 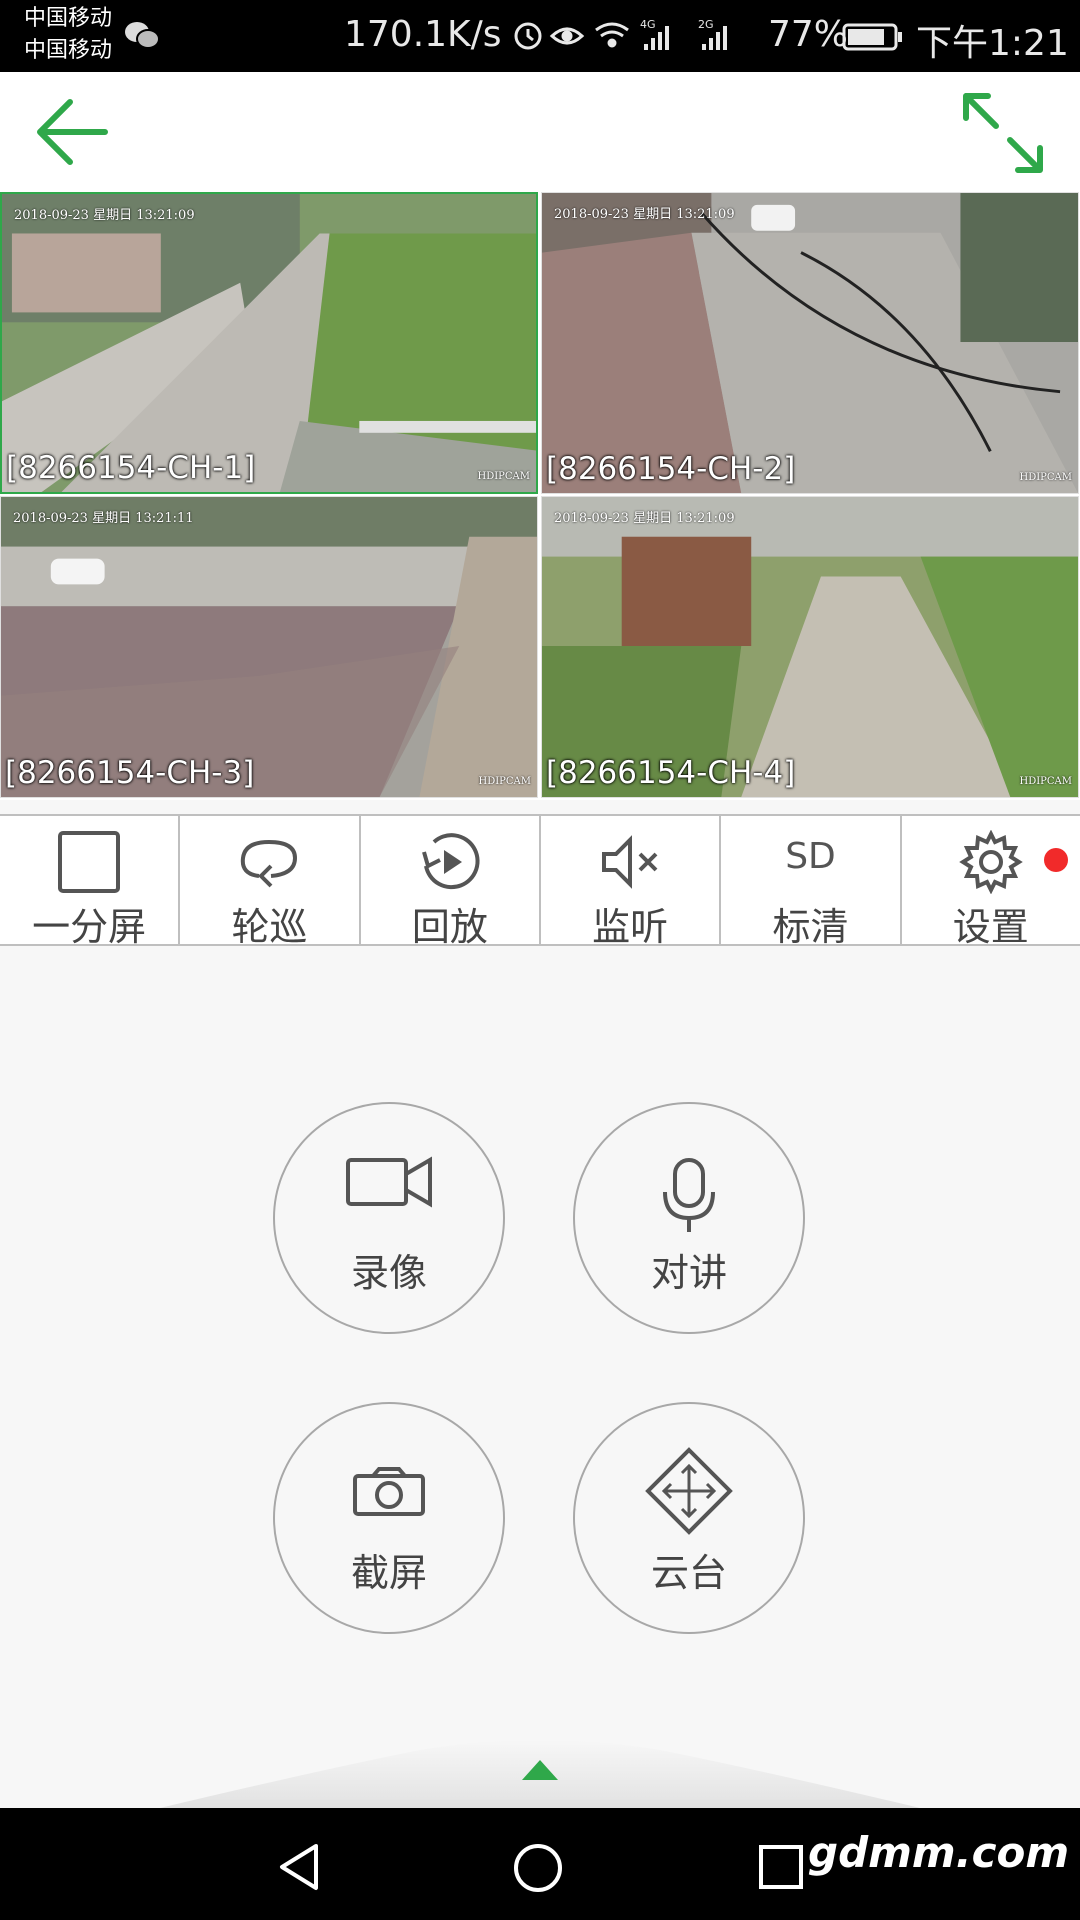 What do you see at coordinates (1003, 133) in the screenshot?
I see `fullscreen-icon` at bounding box center [1003, 133].